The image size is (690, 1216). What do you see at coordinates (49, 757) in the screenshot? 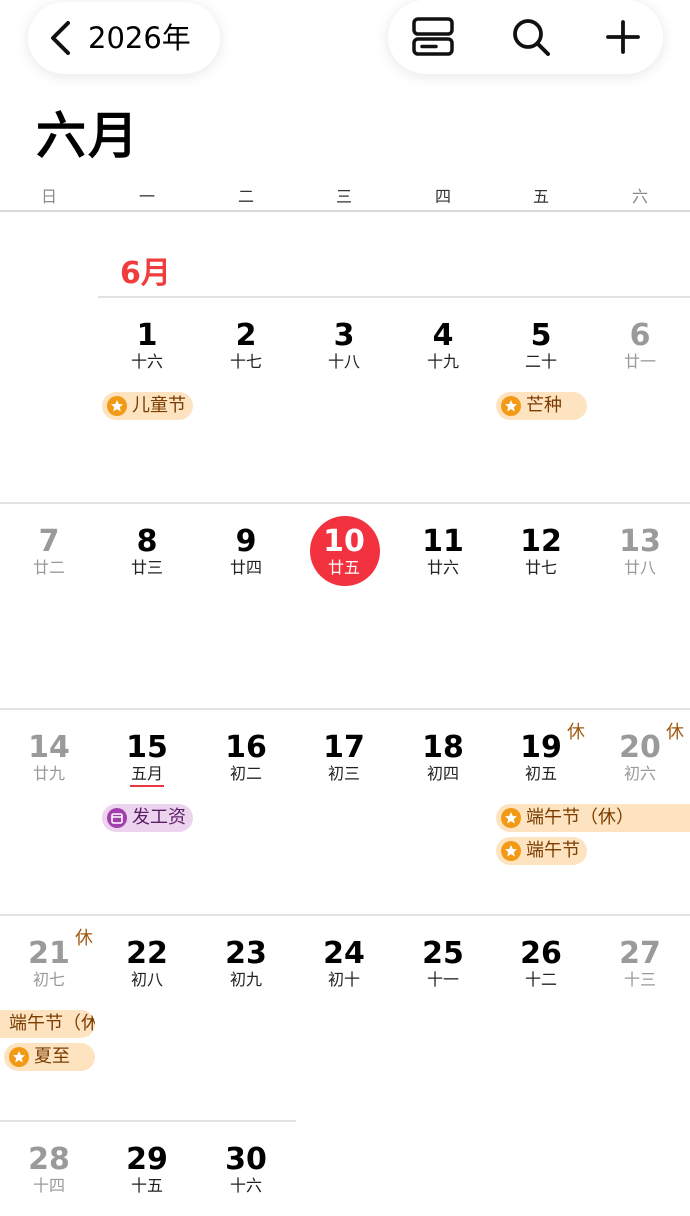
I see `day-cell: 14 廿九` at bounding box center [49, 757].